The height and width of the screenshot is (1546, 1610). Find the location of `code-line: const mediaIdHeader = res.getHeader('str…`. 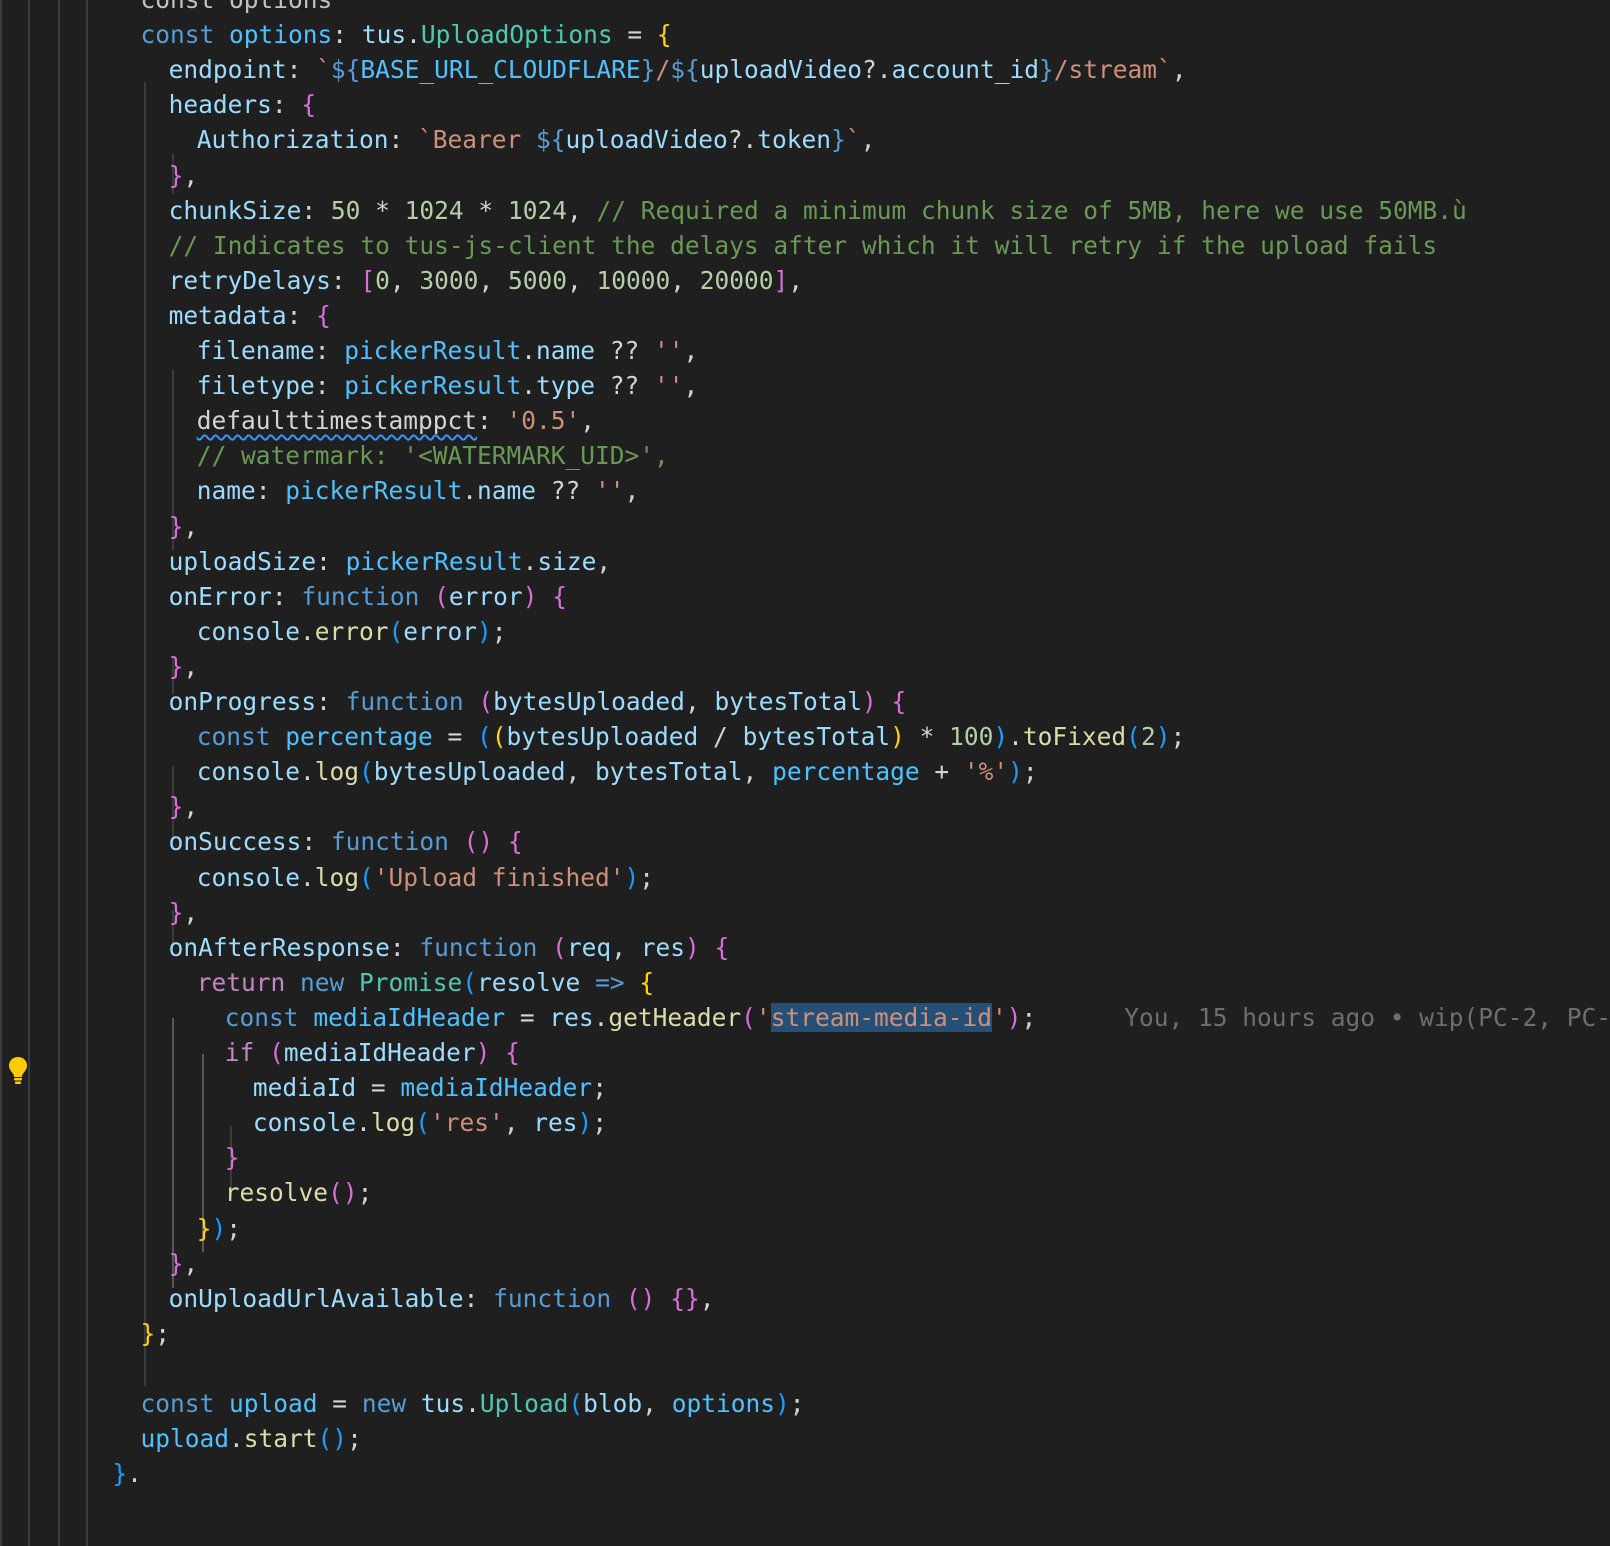

code-line: const mediaIdHeader = res.getHeader('str… is located at coordinates (917, 1018).